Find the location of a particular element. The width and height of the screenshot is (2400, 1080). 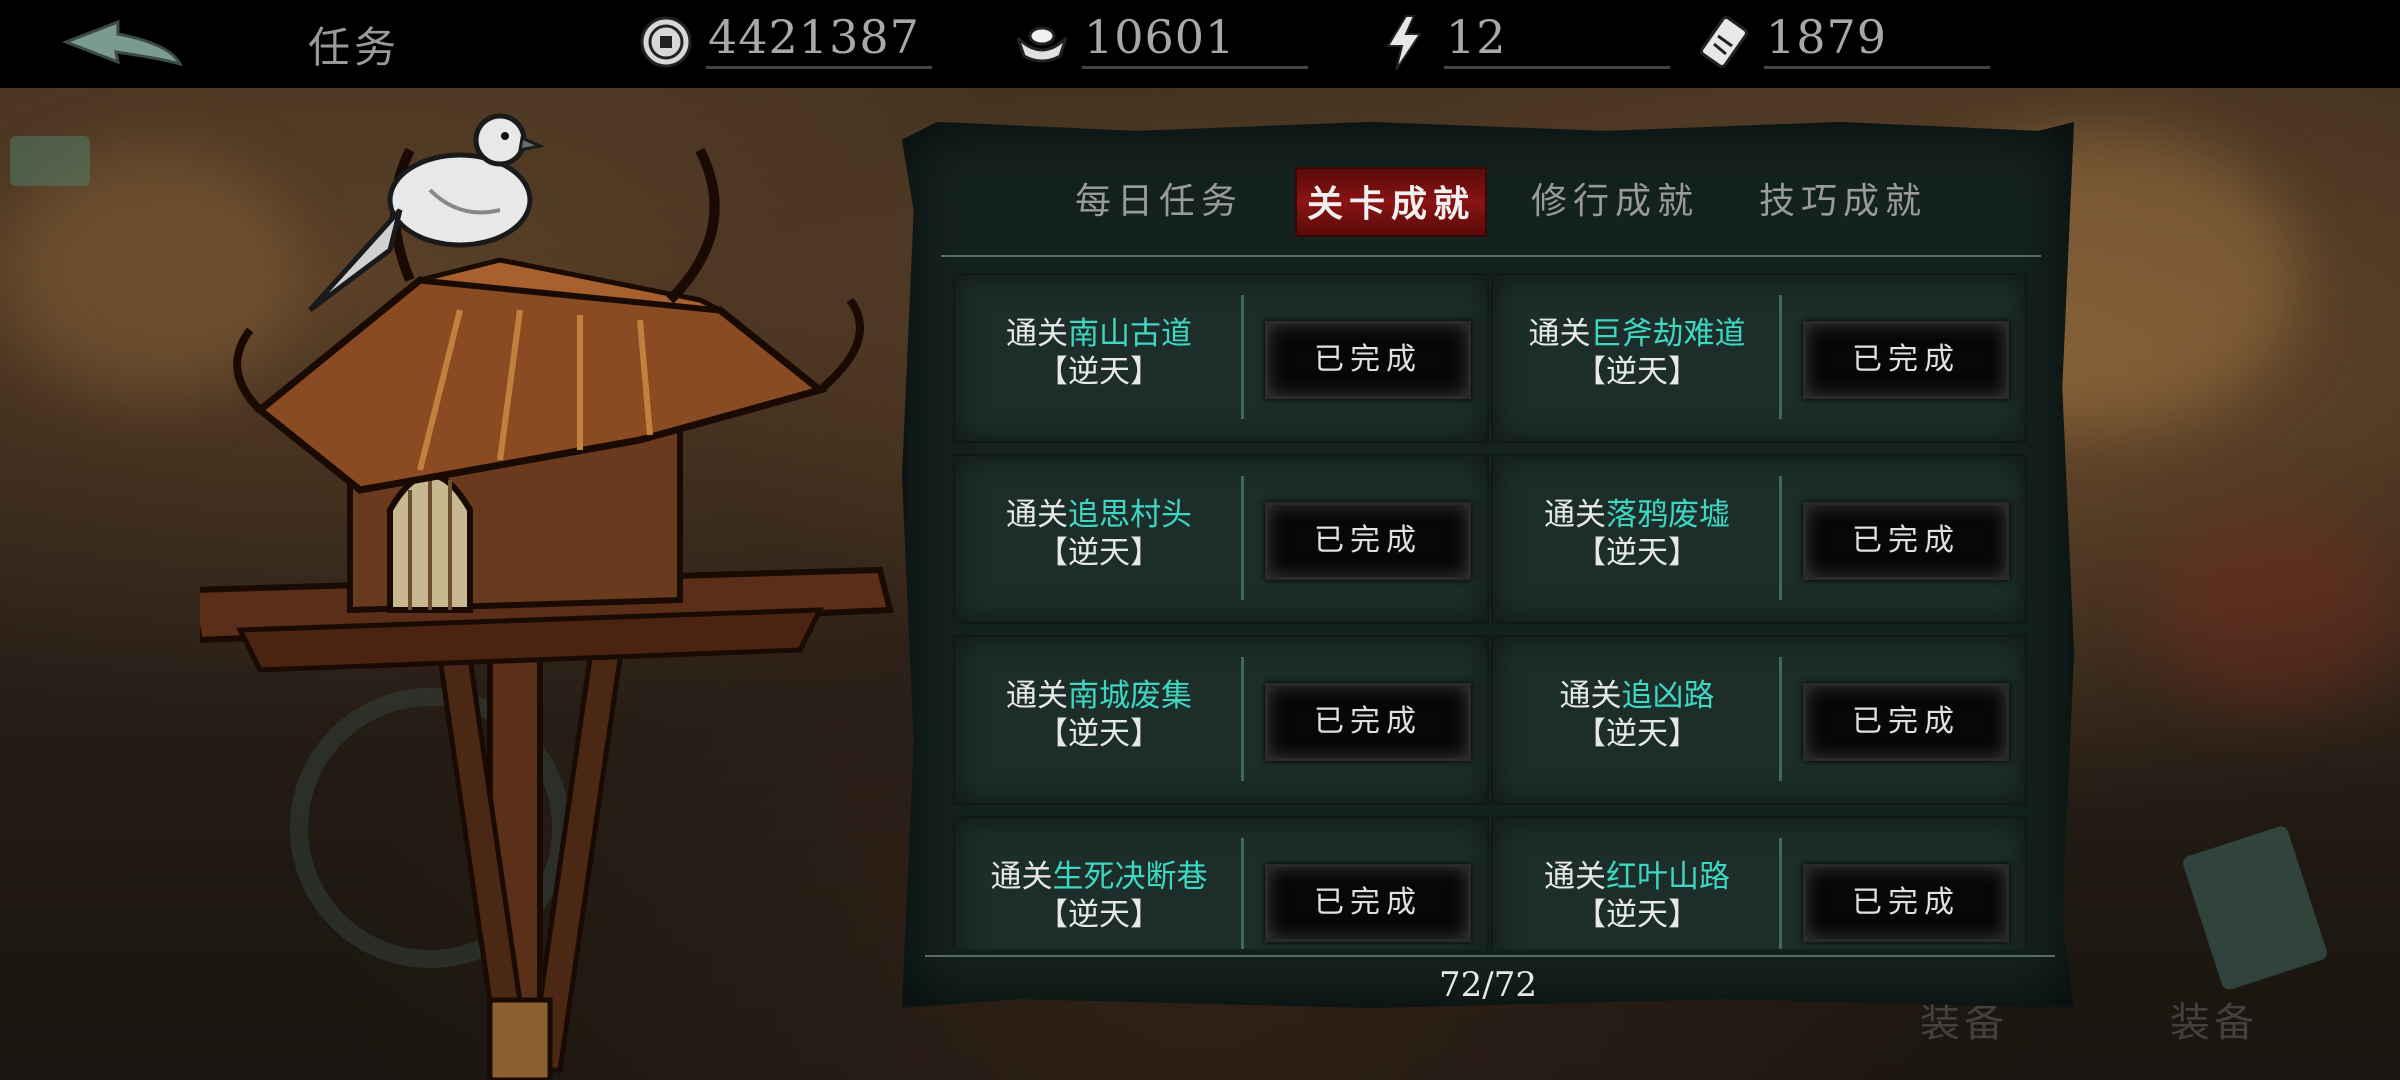

achievement-card: 通关追思村头 【逆天】 已完成 is located at coordinates (1221, 539).